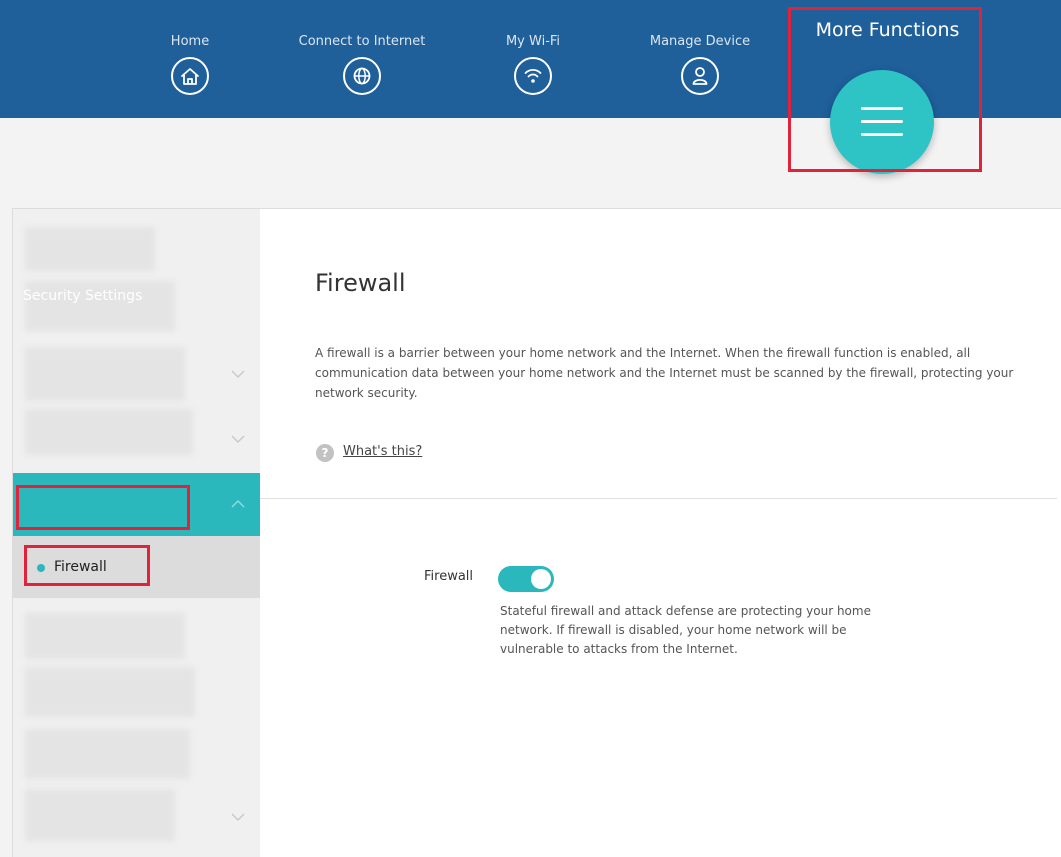  Describe the element at coordinates (658, 498) in the screenshot. I see `section-divider` at that location.